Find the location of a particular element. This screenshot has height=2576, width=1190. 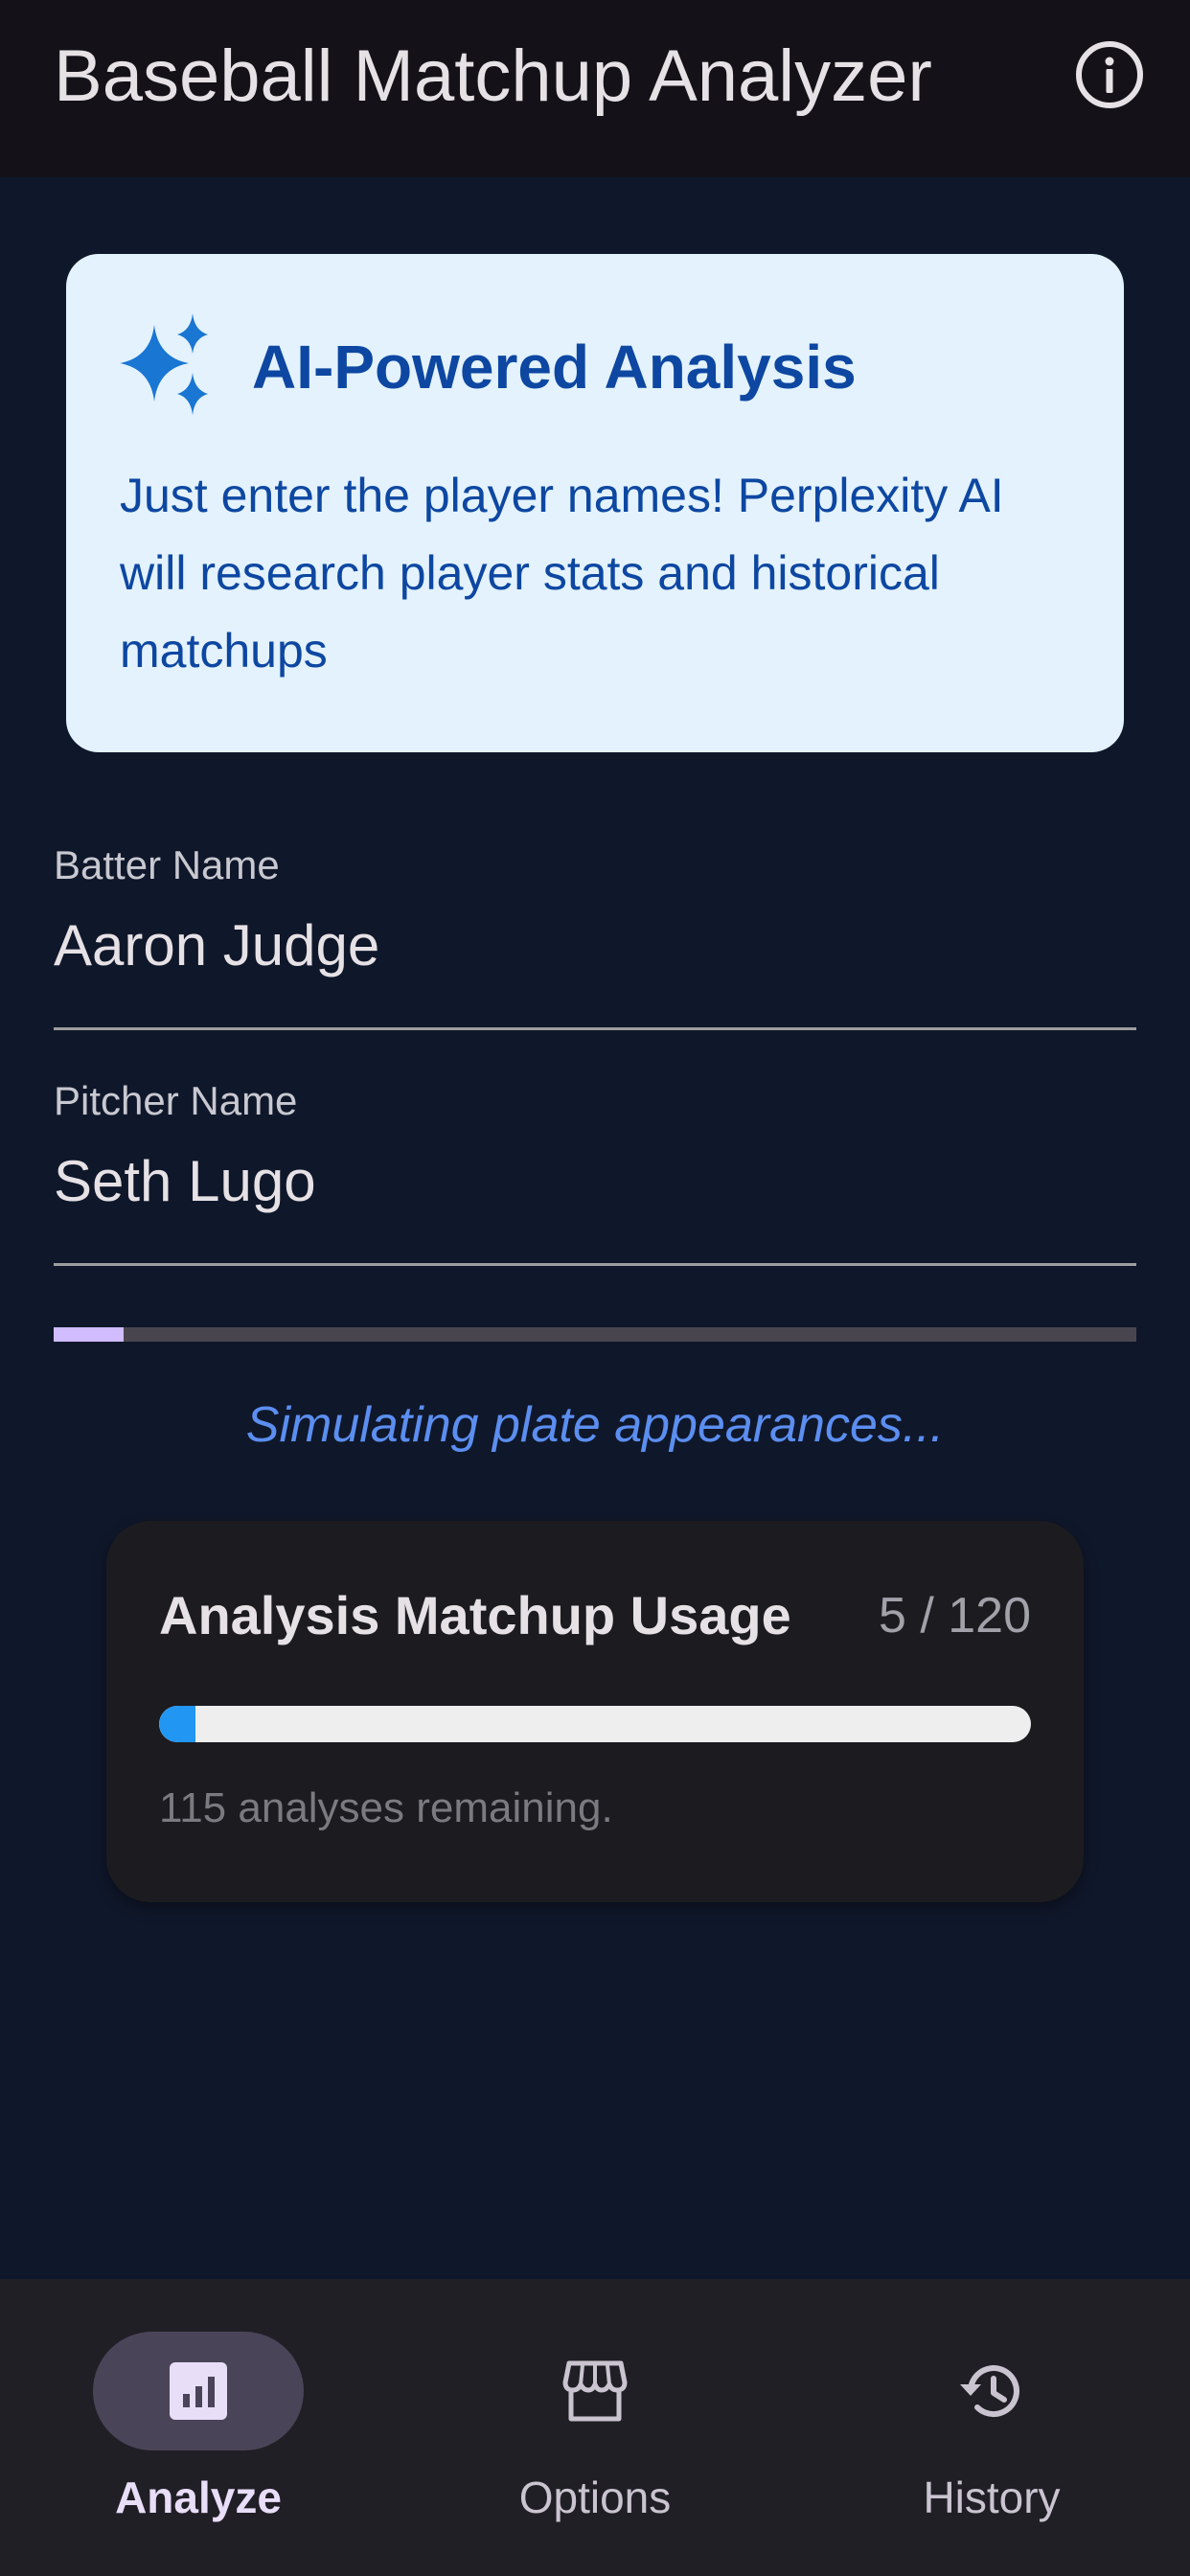

app-bar: Baseball Matchup Analyzer is located at coordinates (595, 88).